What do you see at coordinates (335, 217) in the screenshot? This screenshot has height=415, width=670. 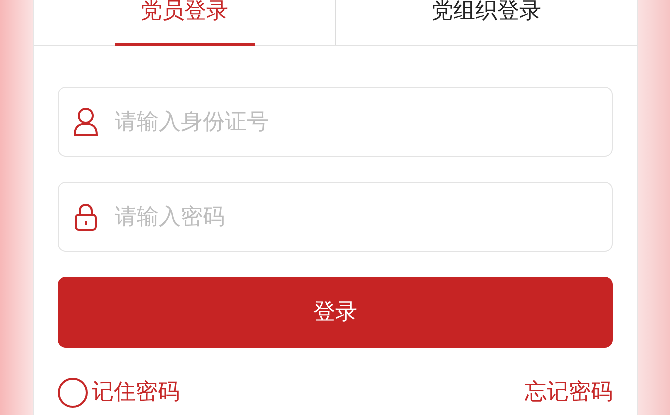 I see `password-field: 请输入密码` at bounding box center [335, 217].